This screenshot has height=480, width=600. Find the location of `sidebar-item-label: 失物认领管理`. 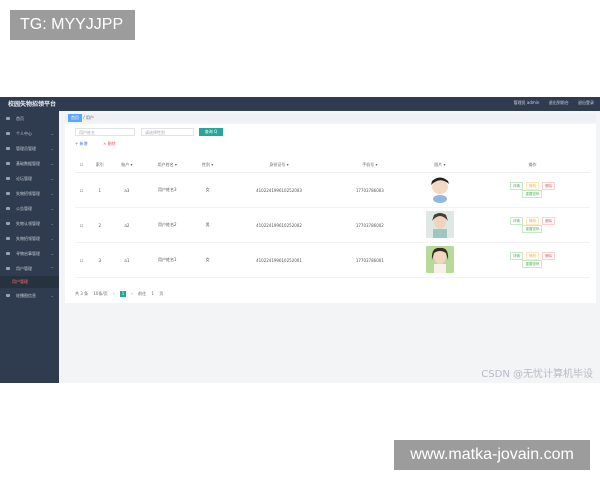

sidebar-item-label: 失物认领管理 is located at coordinates (28, 223).